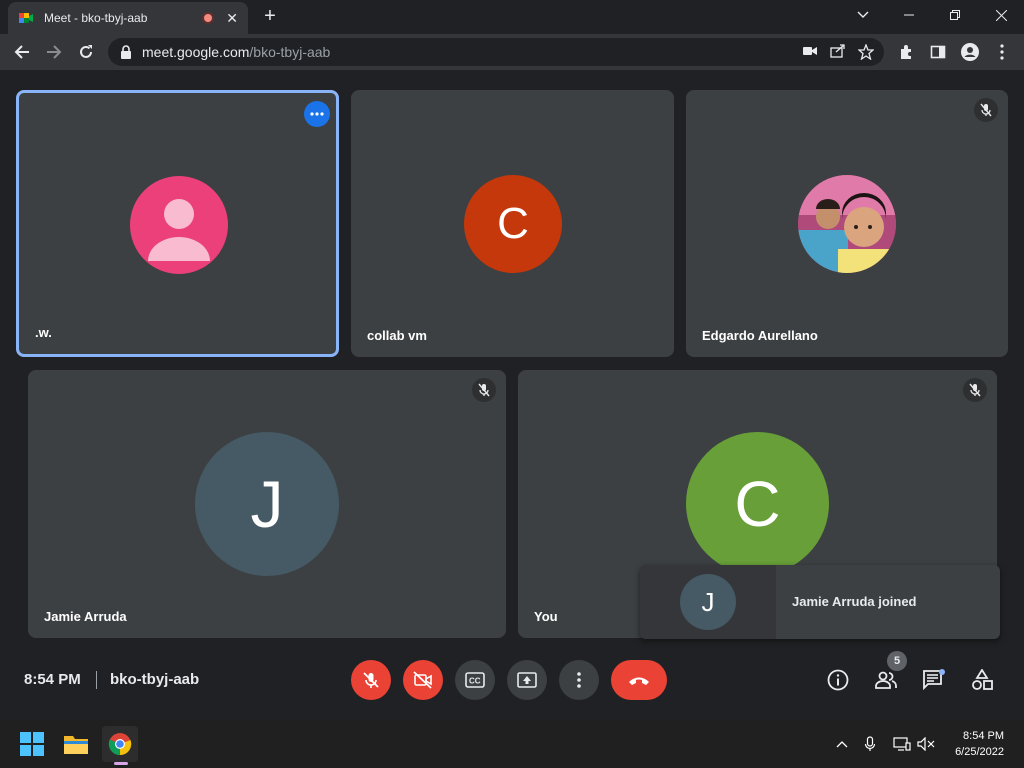  Describe the element at coordinates (52, 679) in the screenshot. I see `meeting-clock: 8:54 PM` at that location.